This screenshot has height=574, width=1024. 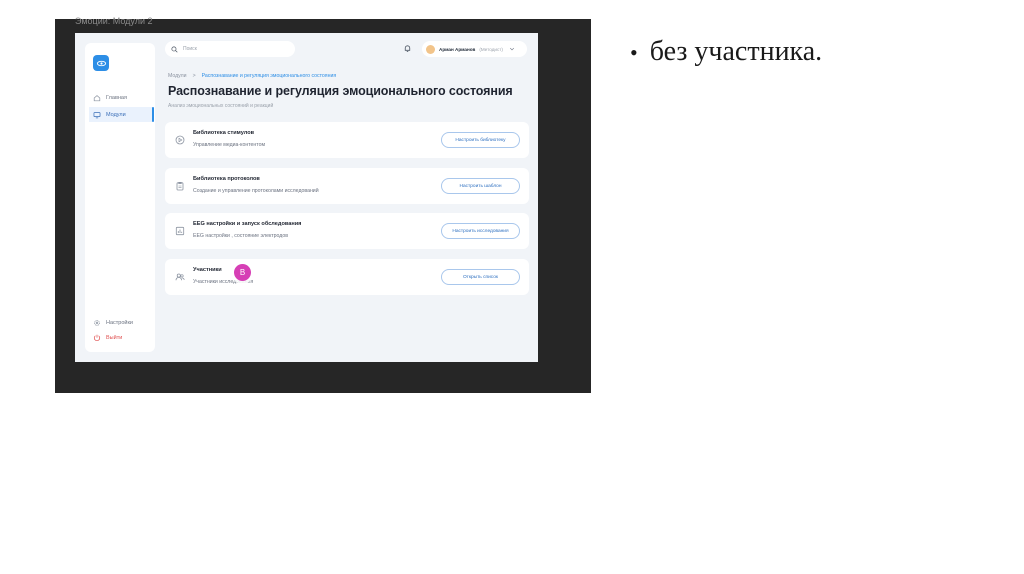 I want to click on home-icon, so click(x=97, y=97).